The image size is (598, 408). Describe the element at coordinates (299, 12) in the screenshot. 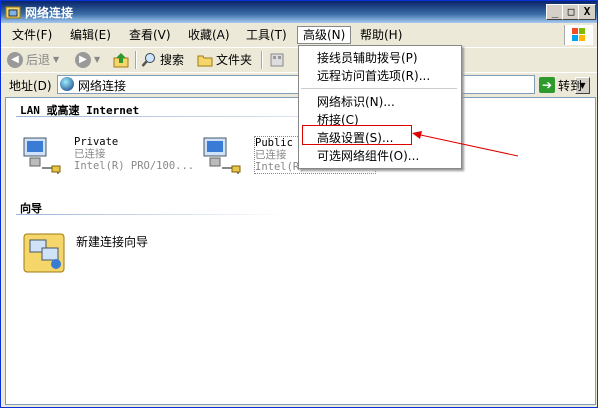

I see `title-bar: 网络连接 _ □ X` at that location.